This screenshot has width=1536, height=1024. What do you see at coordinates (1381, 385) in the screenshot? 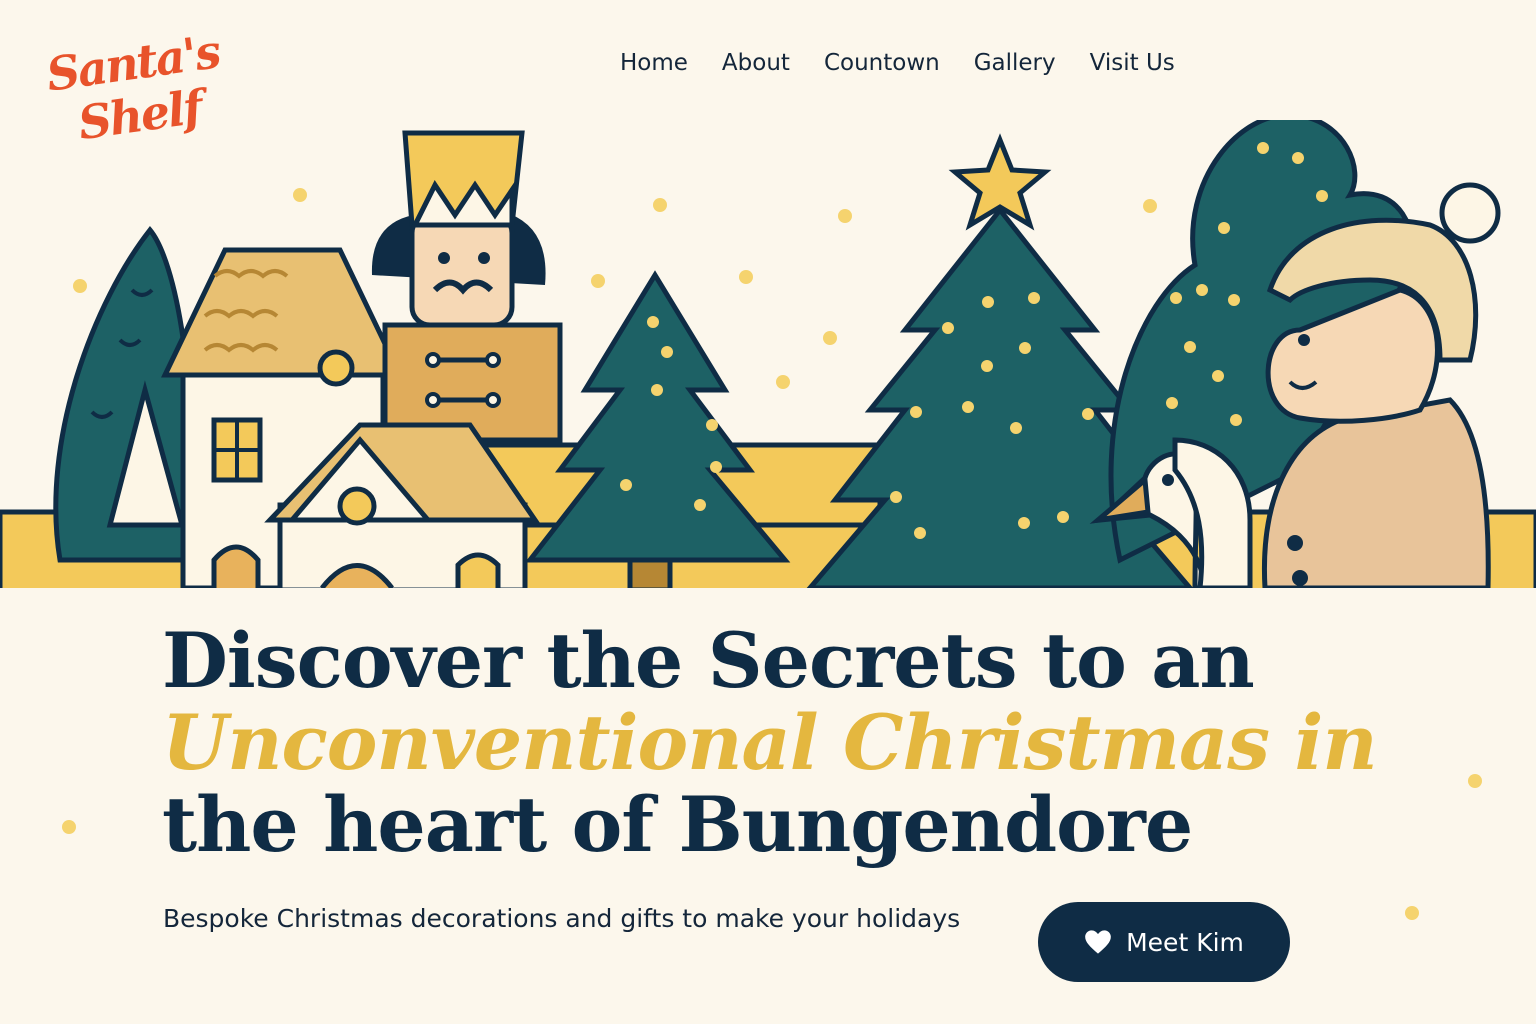
I see `person-in-beanie` at bounding box center [1381, 385].